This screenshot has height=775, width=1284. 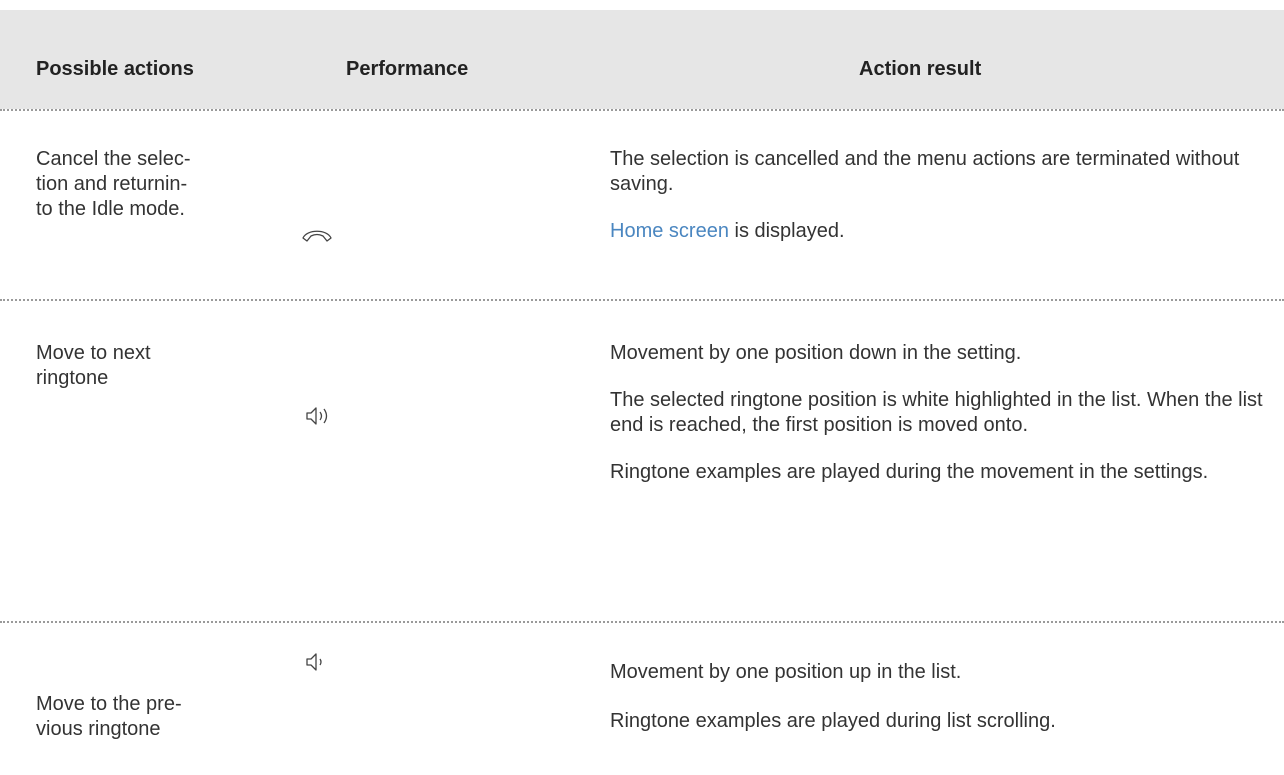 I want to click on header-action-result: Action result, so click(x=920, y=69).